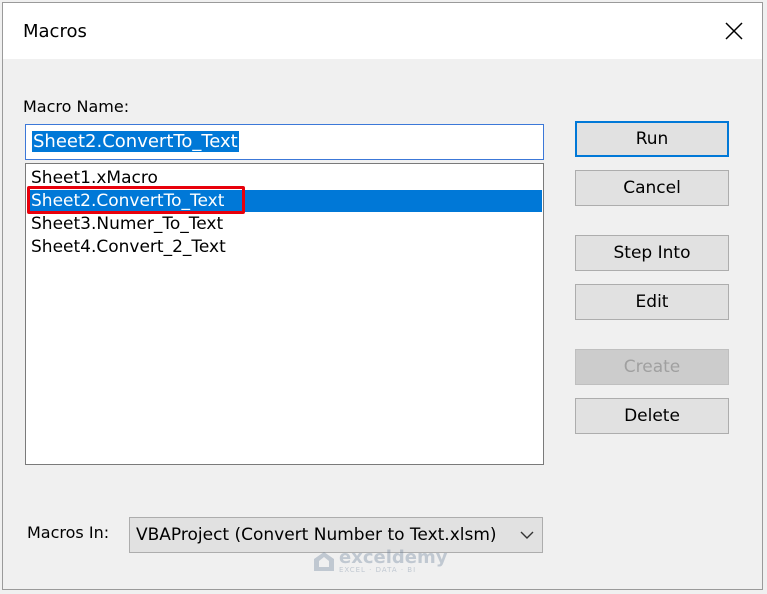  Describe the element at coordinates (652, 416) in the screenshot. I see `delete-button: Delete` at that location.